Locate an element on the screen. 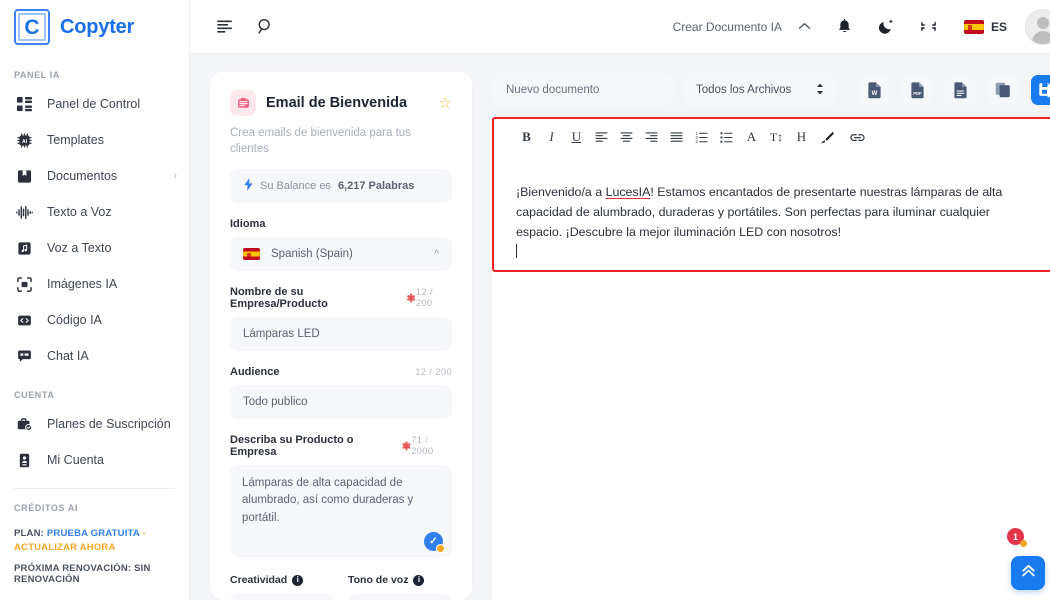 Image resolution: width=1050 pixels, height=600 pixels. align-center-button is located at coordinates (626, 137).